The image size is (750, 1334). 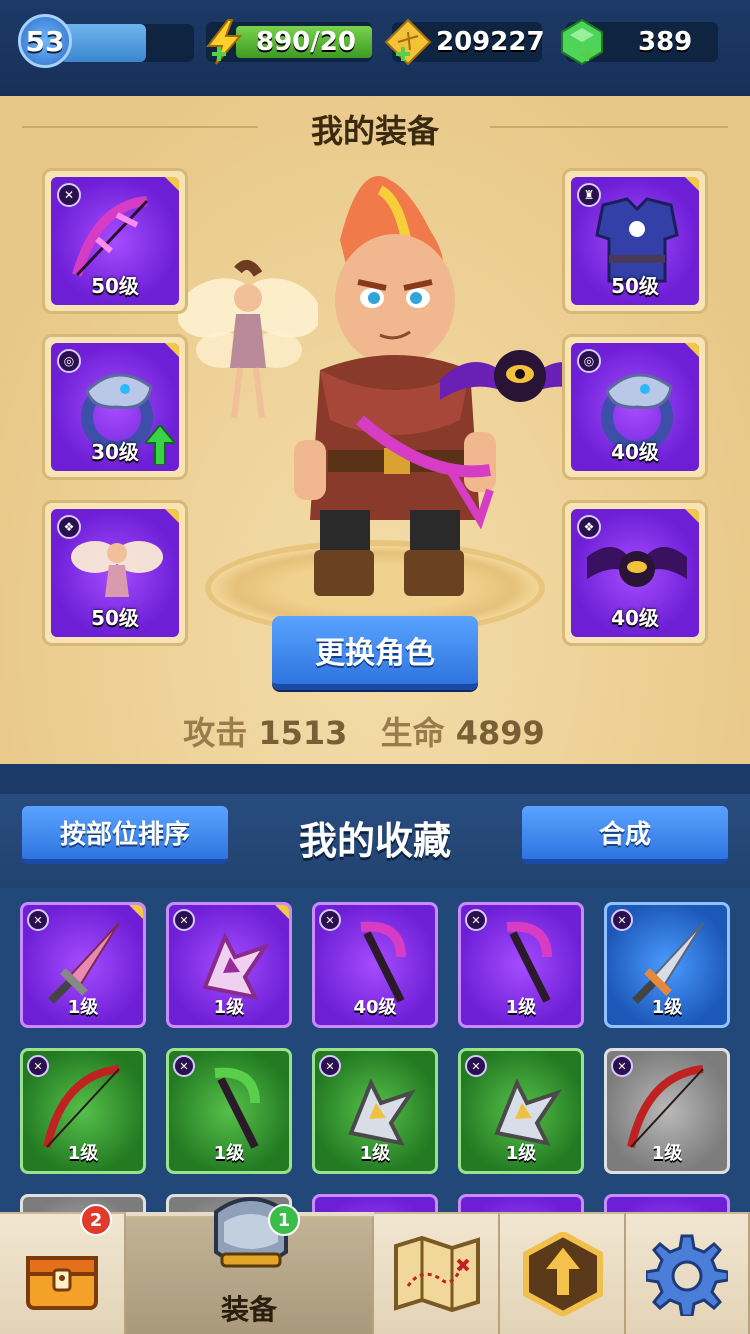 I want to click on slot-level-label: 30级, so click(x=115, y=452).